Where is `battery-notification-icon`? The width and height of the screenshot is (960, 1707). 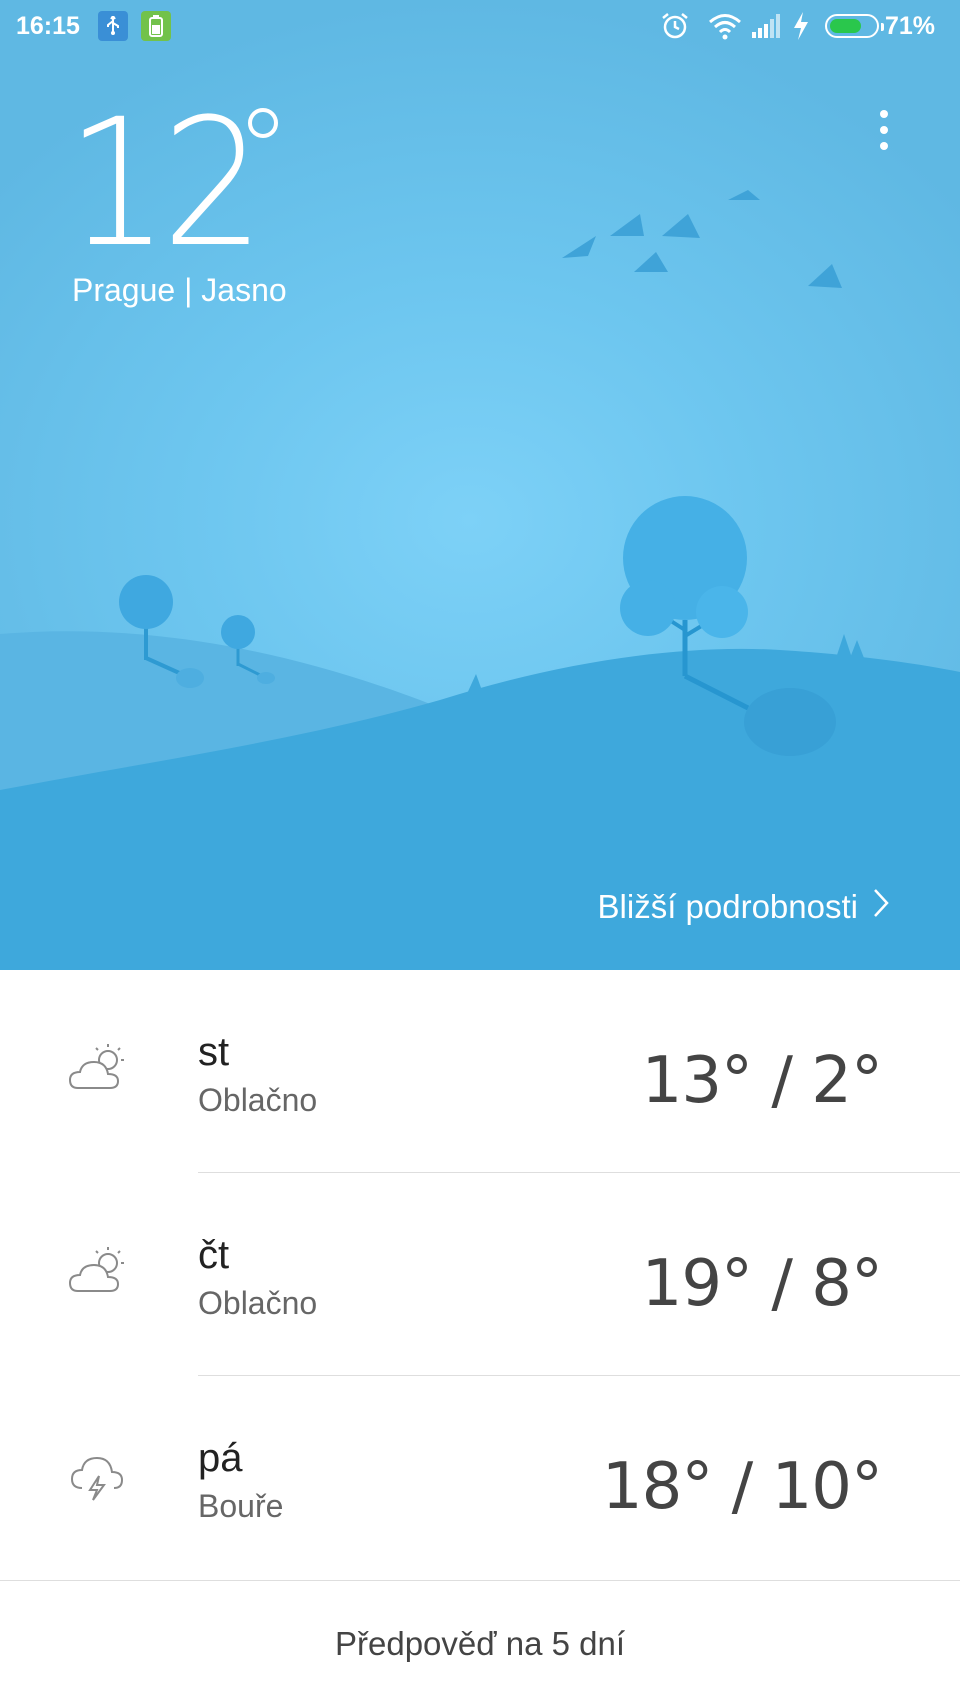 battery-notification-icon is located at coordinates (156, 26).